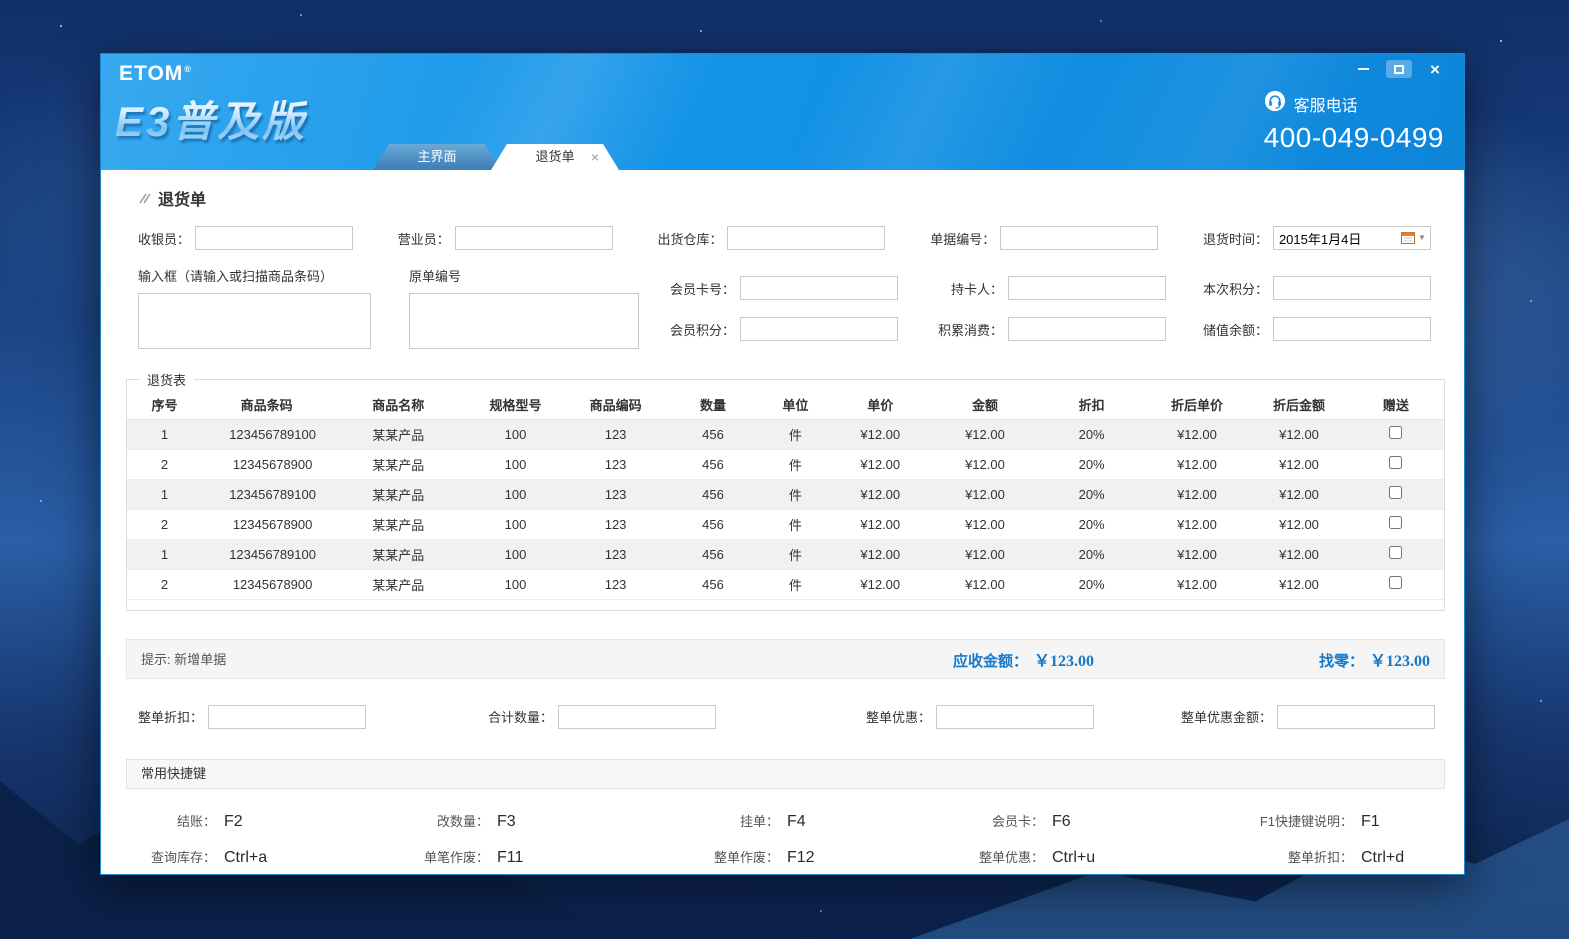  What do you see at coordinates (1352, 288) in the screenshot?
I see `current-points-input` at bounding box center [1352, 288].